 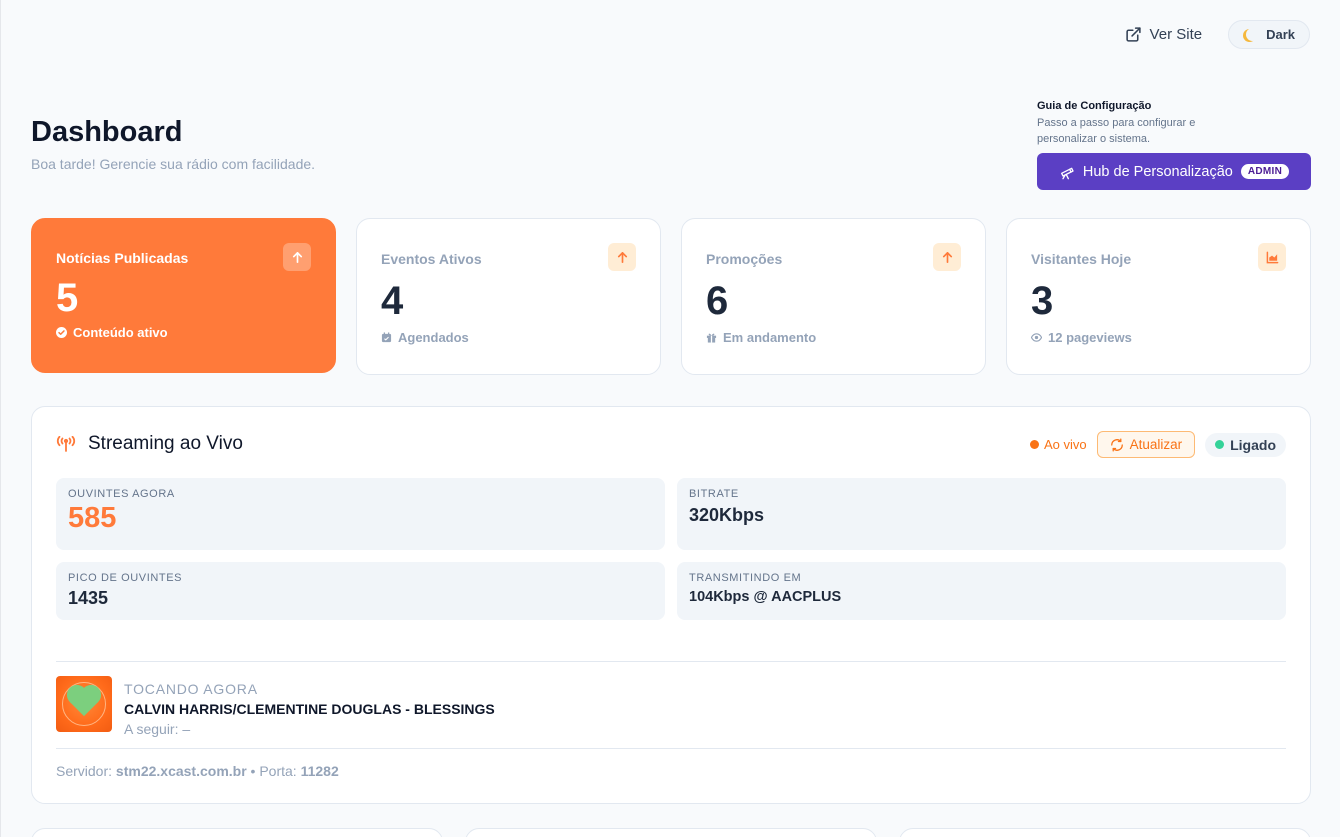 I want to click on card-footer: Agendados, so click(x=508, y=337).